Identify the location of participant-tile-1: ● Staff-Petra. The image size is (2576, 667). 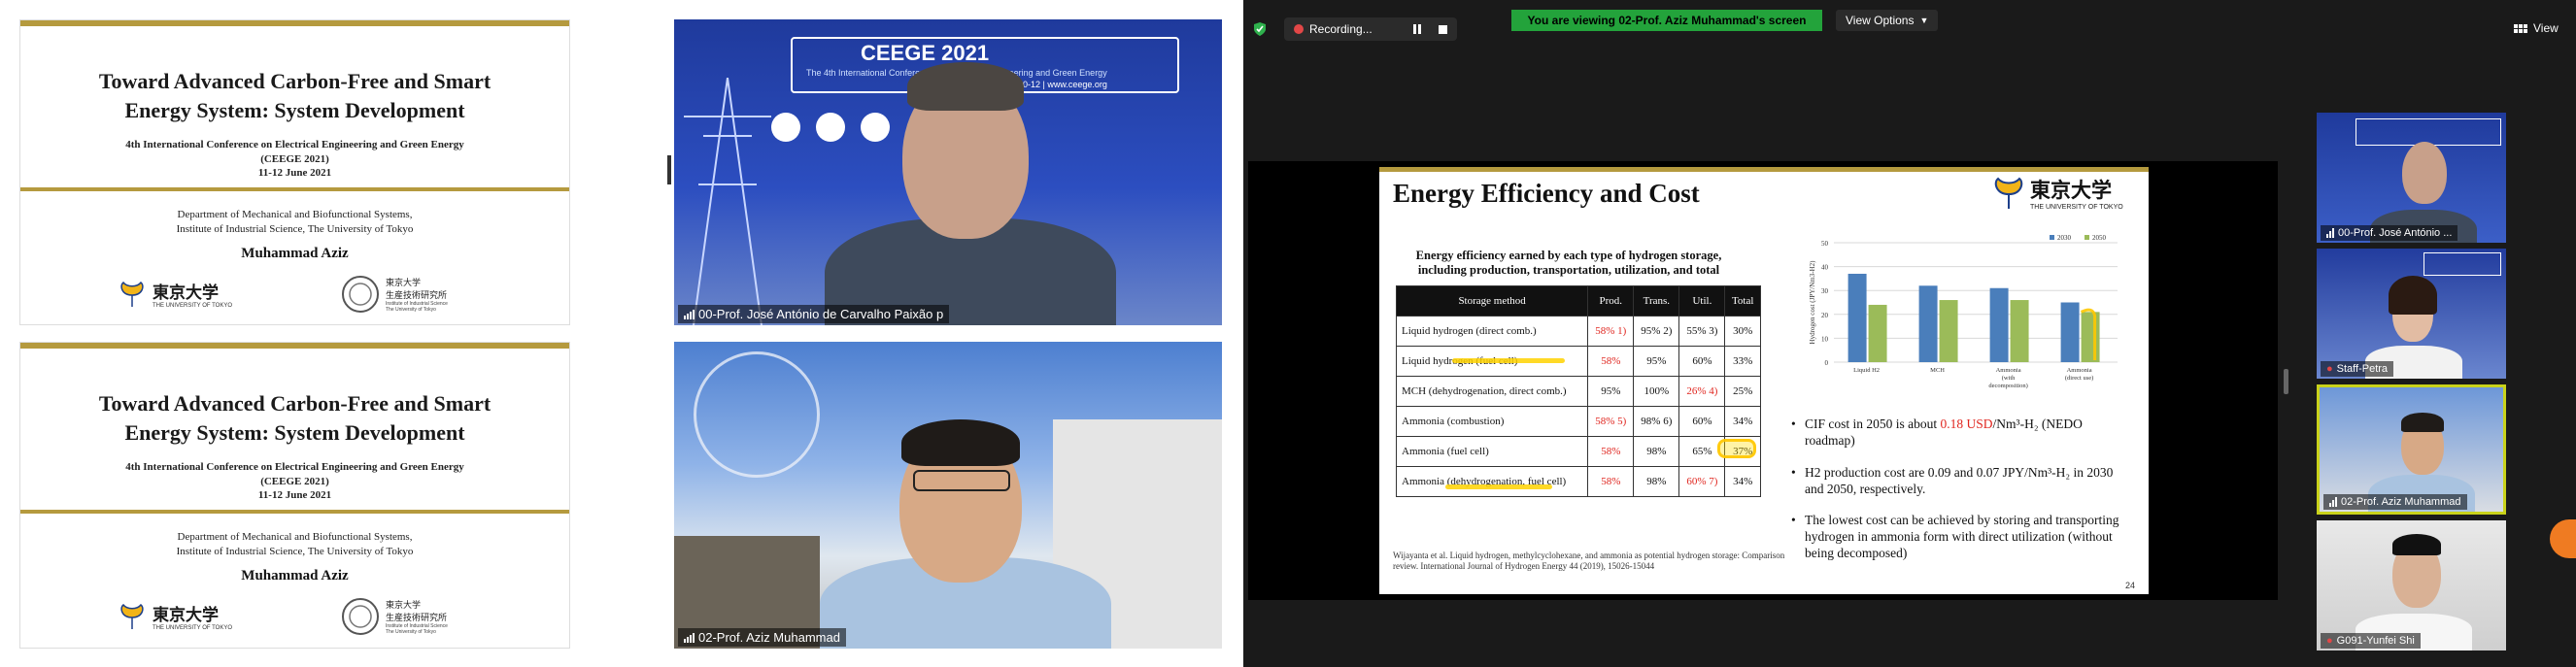
(2411, 314).